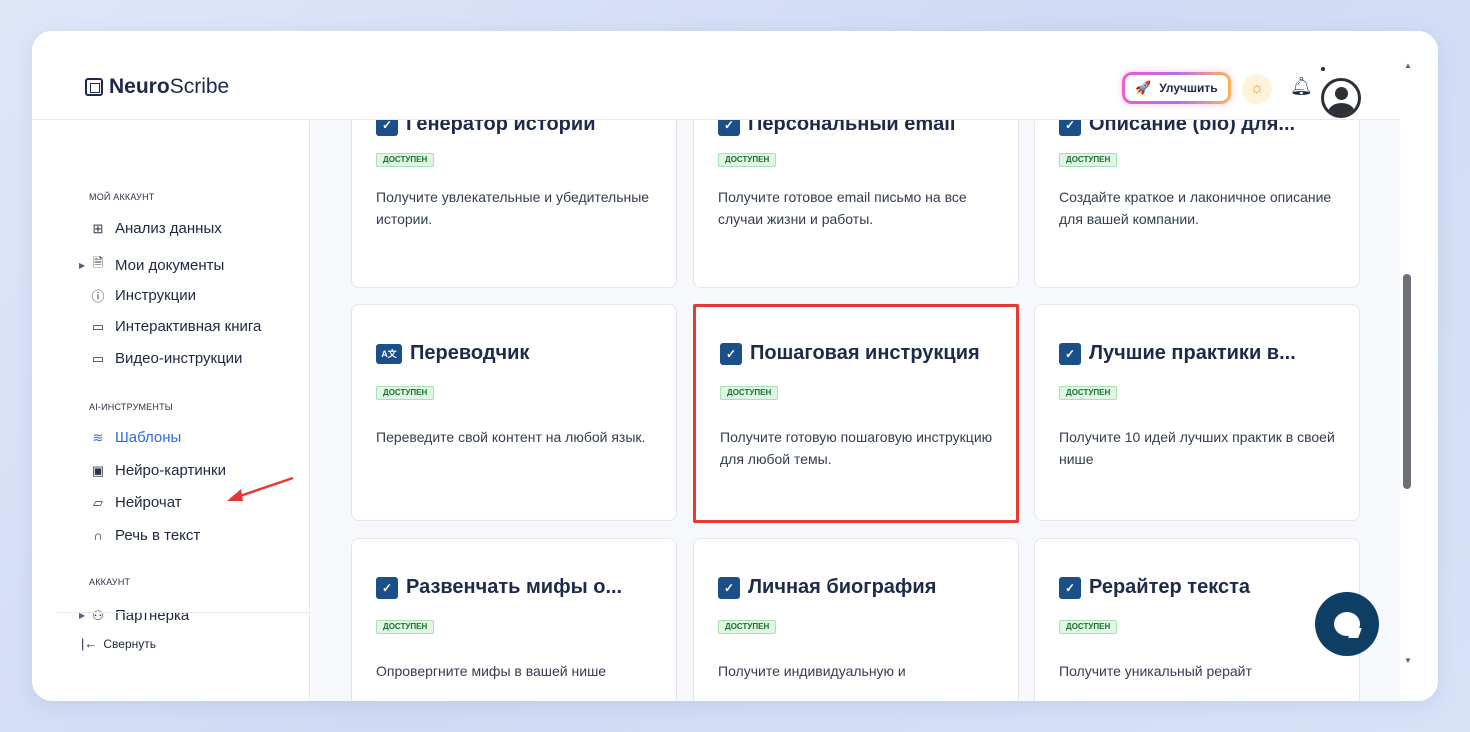  I want to click on card-title-text: Личная биография, so click(842, 587).